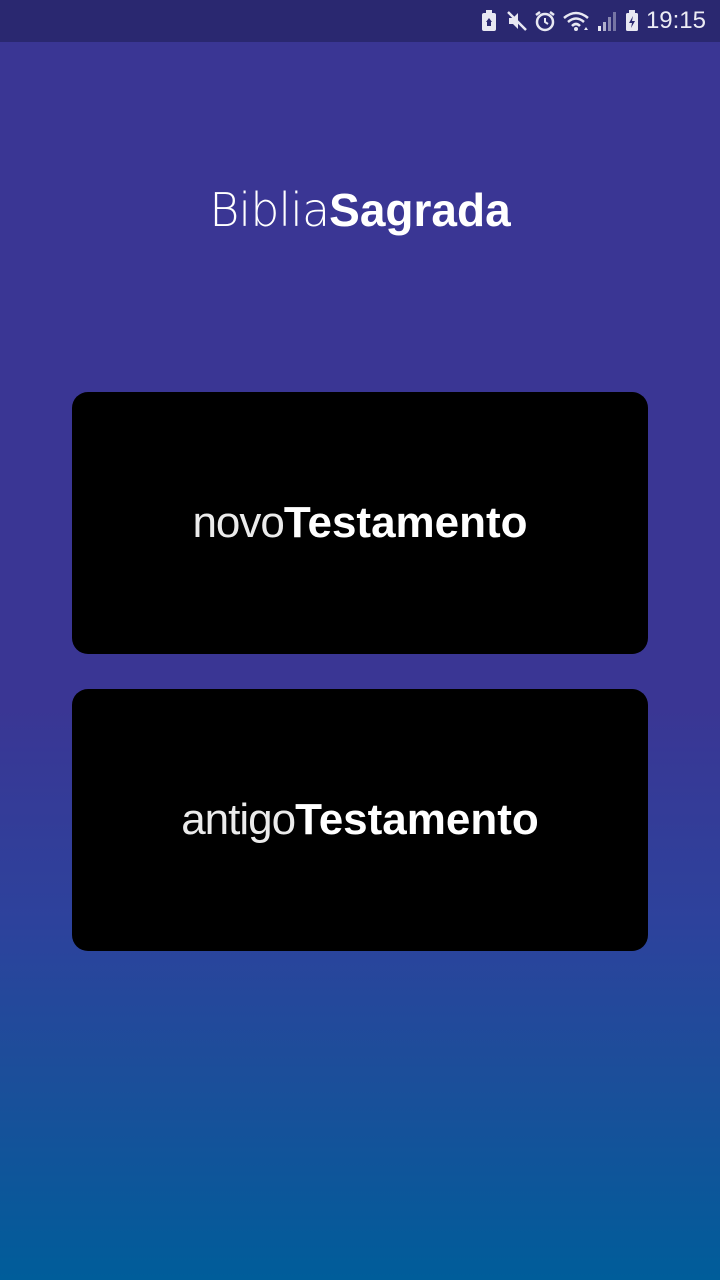  Describe the element at coordinates (238, 522) in the screenshot. I see `novo-label-light: novo` at that location.